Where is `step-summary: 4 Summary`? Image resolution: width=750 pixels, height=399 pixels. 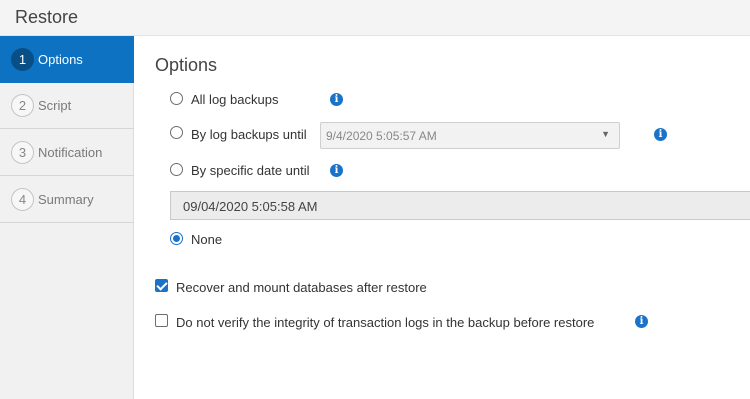 step-summary: 4 Summary is located at coordinates (67, 199).